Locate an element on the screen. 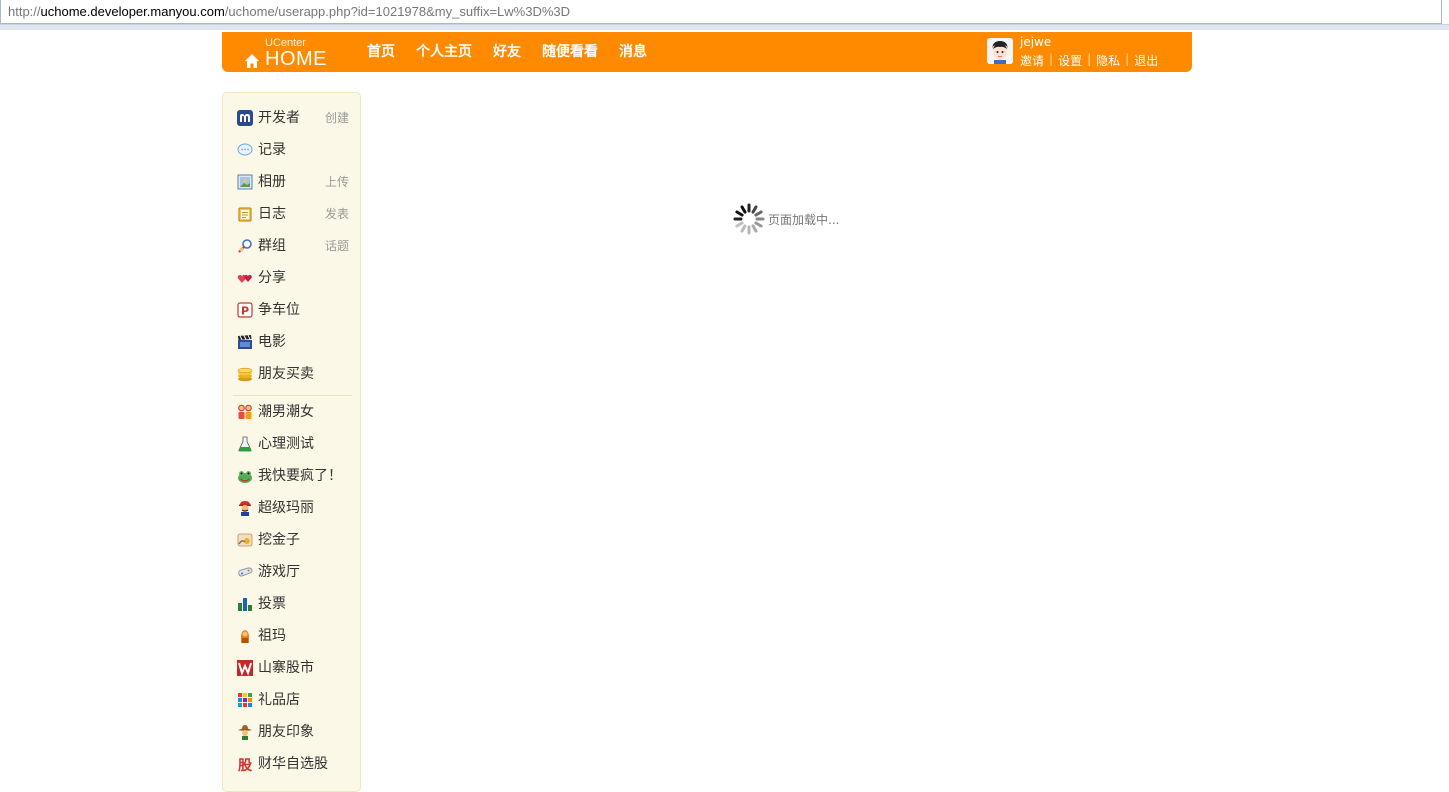 The image size is (1449, 792). sidebar-item-developer: 开发者 创建 is located at coordinates (293, 118).